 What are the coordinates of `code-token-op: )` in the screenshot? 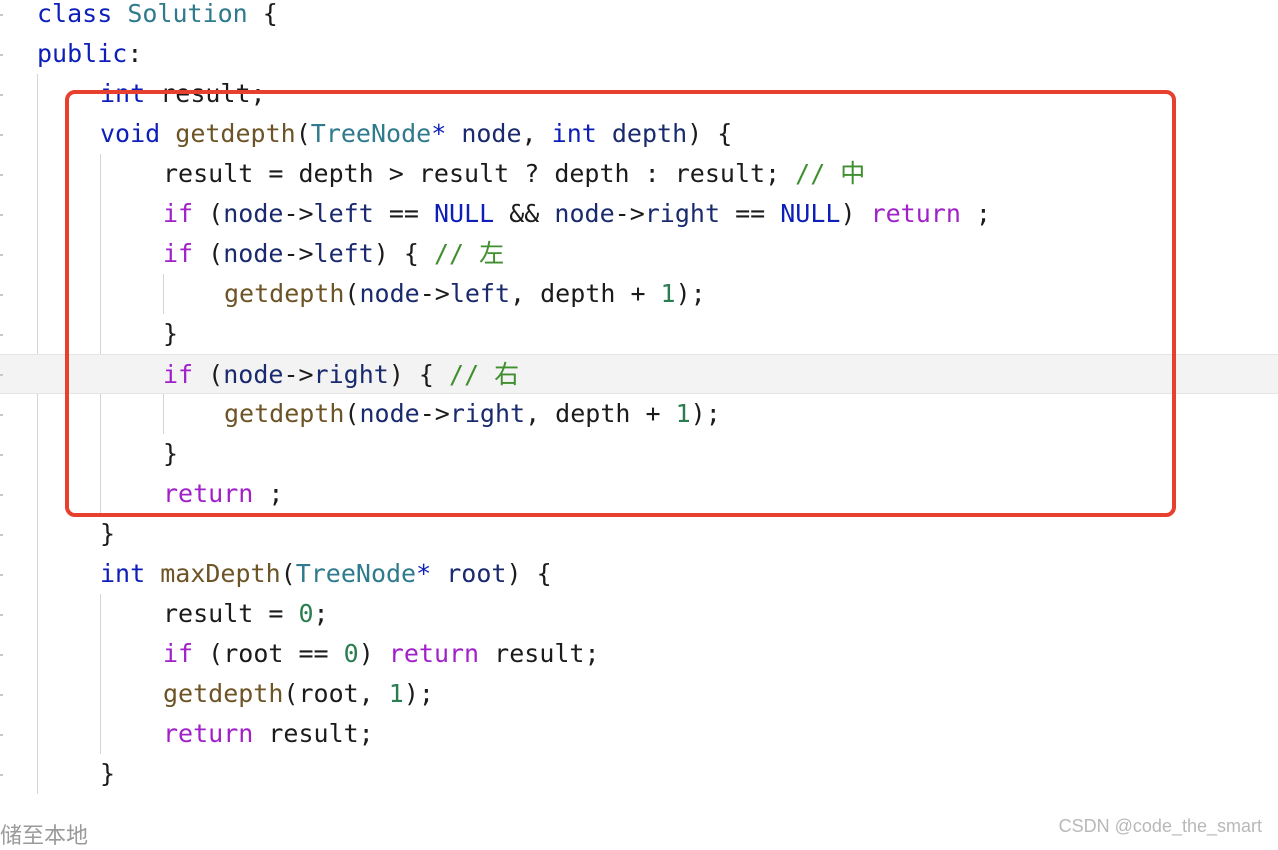 It's located at (373, 653).